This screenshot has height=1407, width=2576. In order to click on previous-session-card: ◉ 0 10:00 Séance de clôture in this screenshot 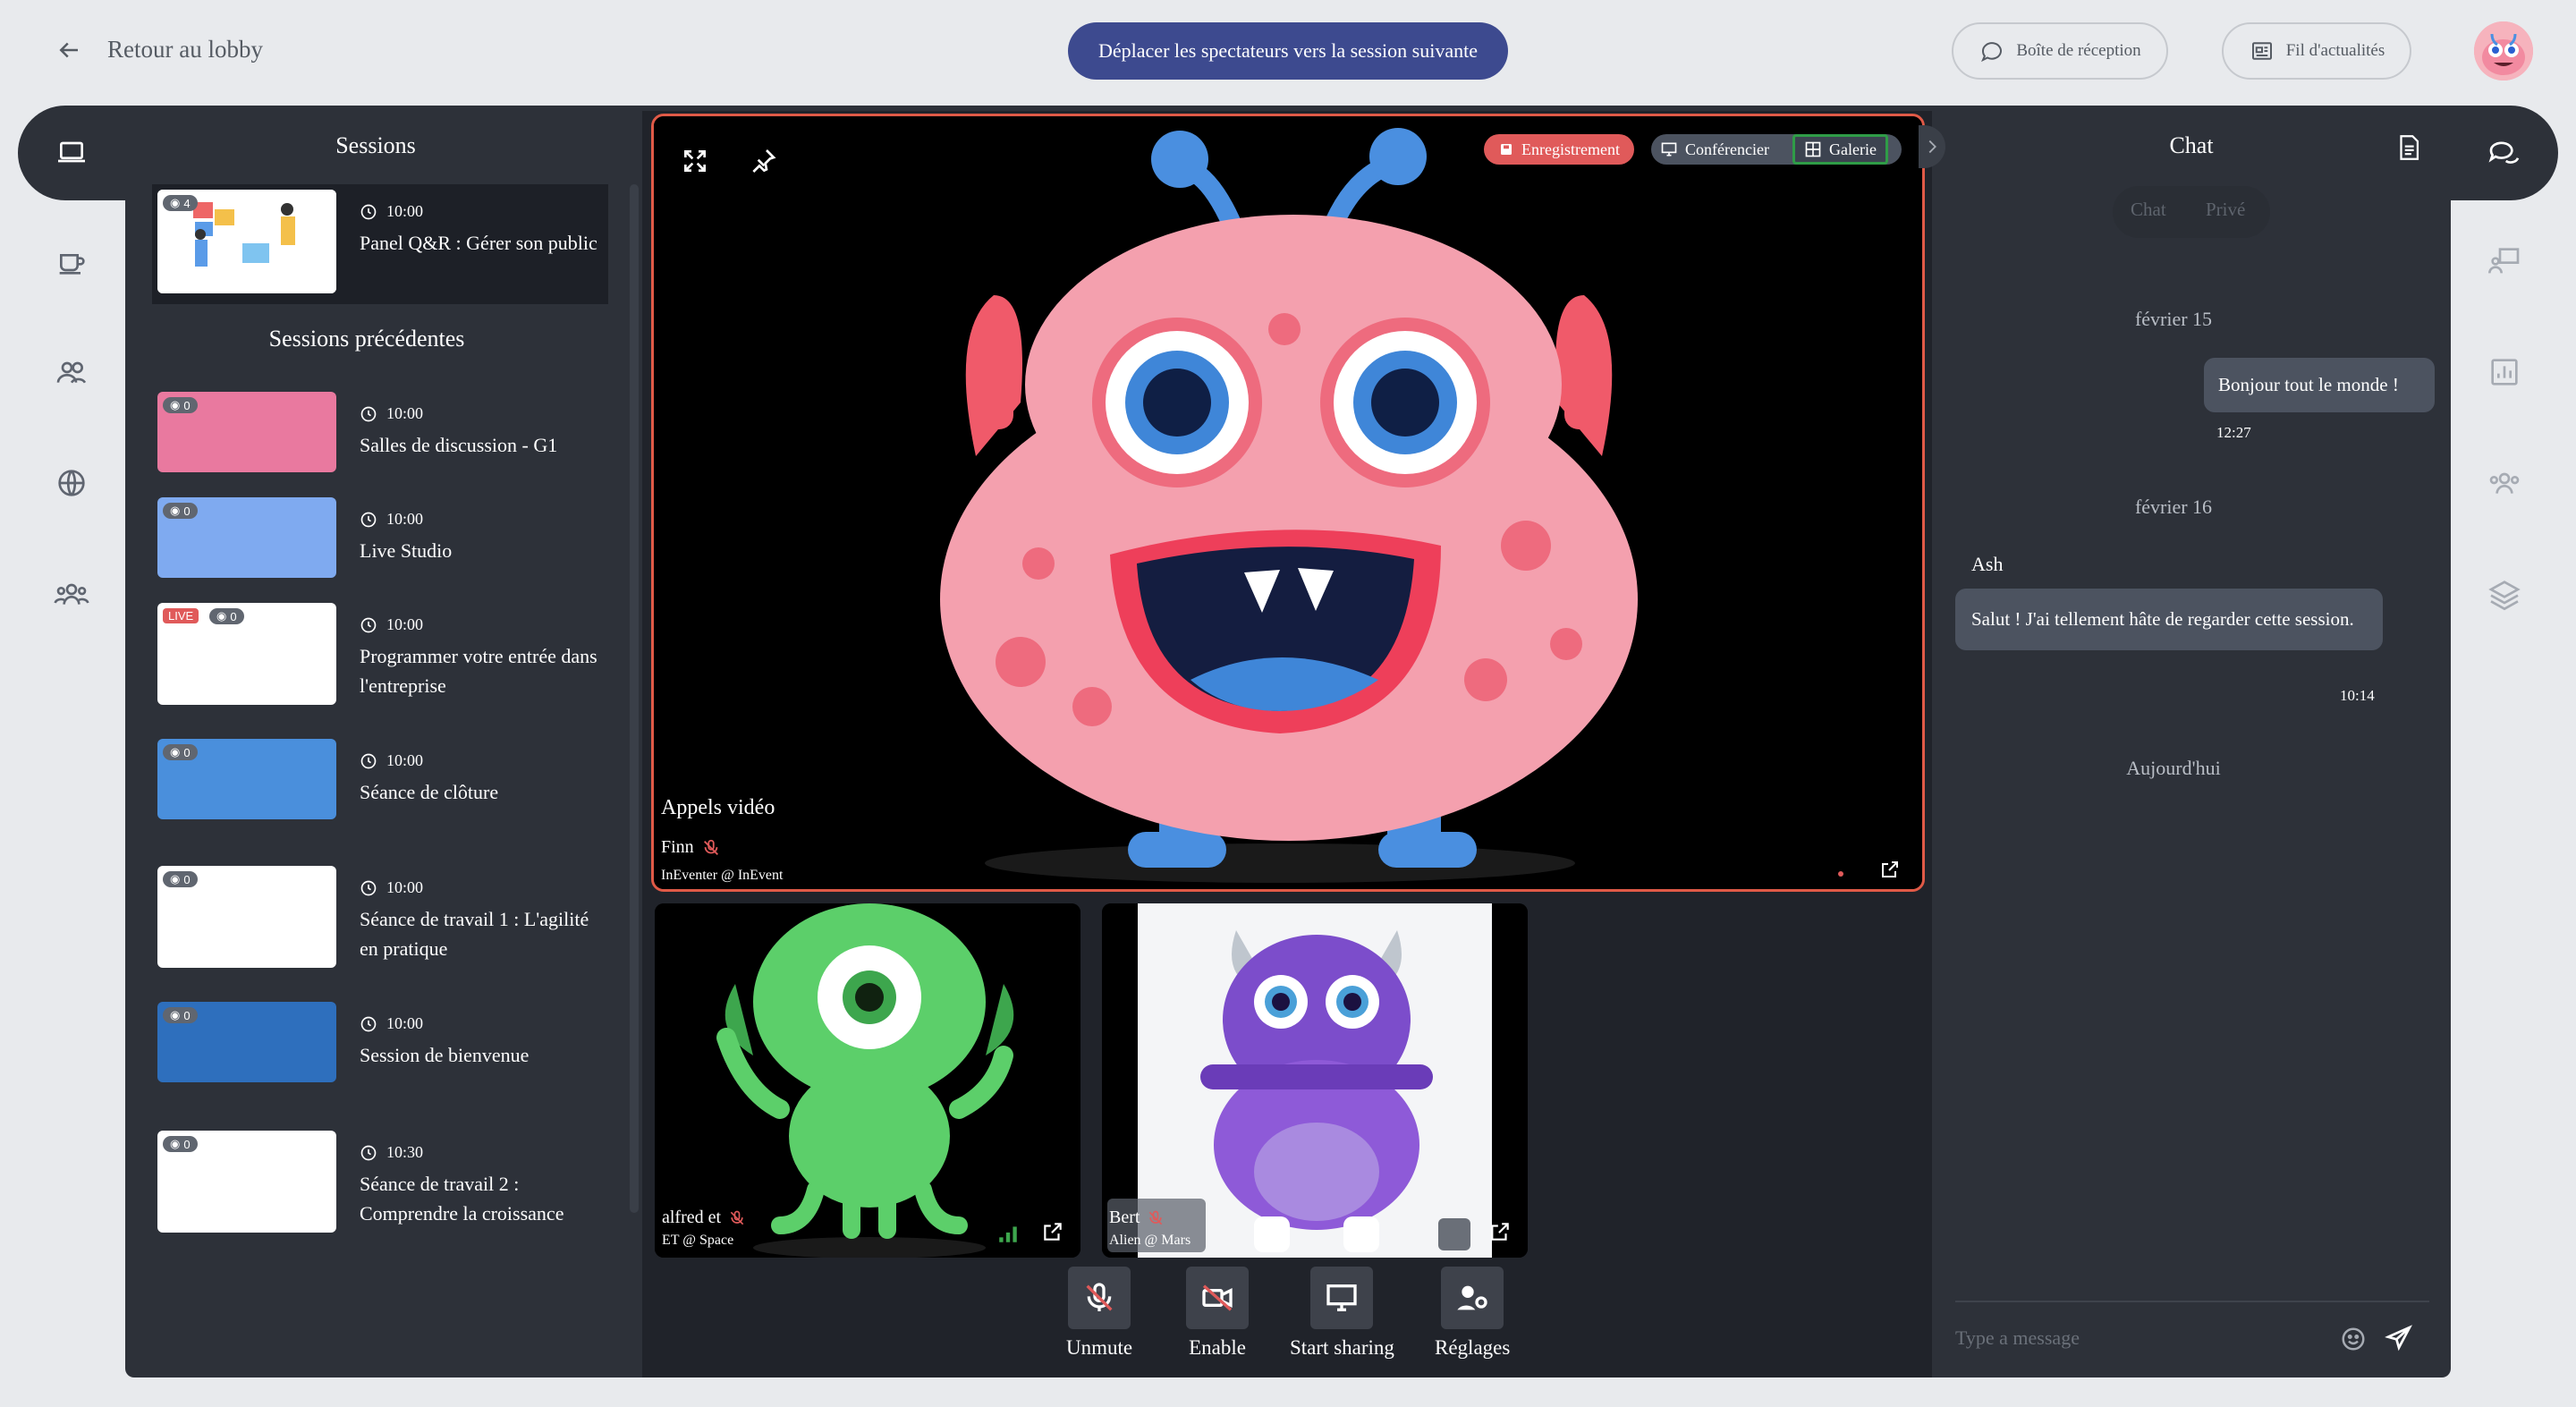, I will do `click(381, 791)`.